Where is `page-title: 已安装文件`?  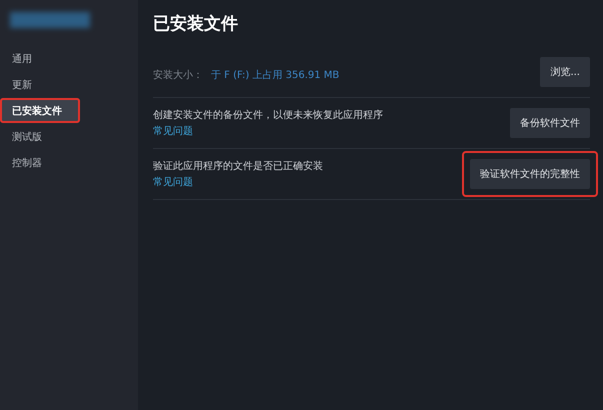 page-title: 已安装文件 is located at coordinates (196, 24).